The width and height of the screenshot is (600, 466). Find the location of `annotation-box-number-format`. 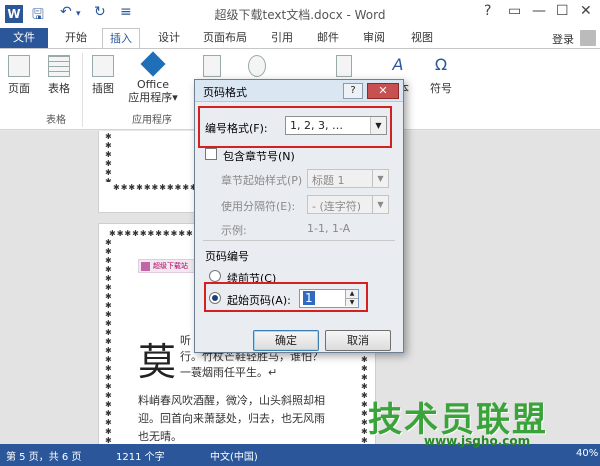

annotation-box-number-format is located at coordinates (295, 127).